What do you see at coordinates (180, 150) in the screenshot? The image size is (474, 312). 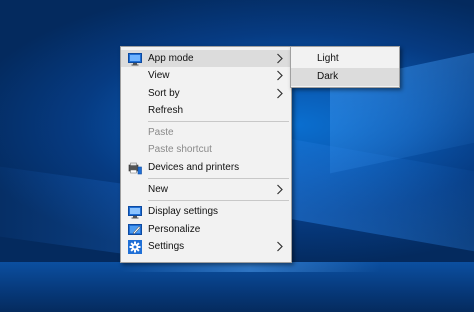 I see `menu-item-label: Paste shortcut` at bounding box center [180, 150].